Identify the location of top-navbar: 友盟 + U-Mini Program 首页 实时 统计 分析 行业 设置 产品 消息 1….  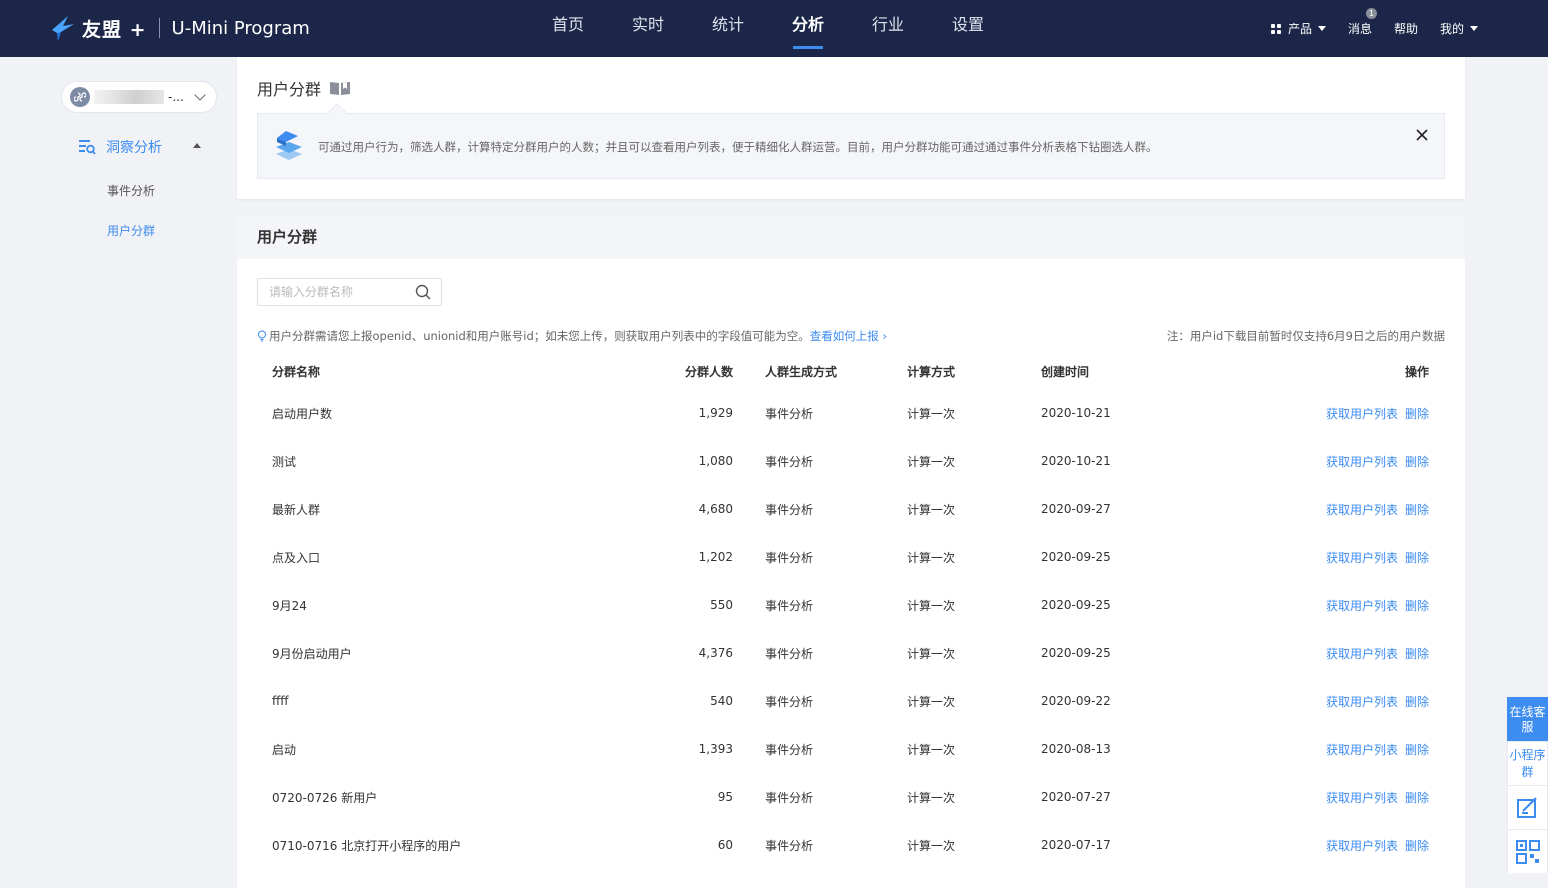
(774, 28).